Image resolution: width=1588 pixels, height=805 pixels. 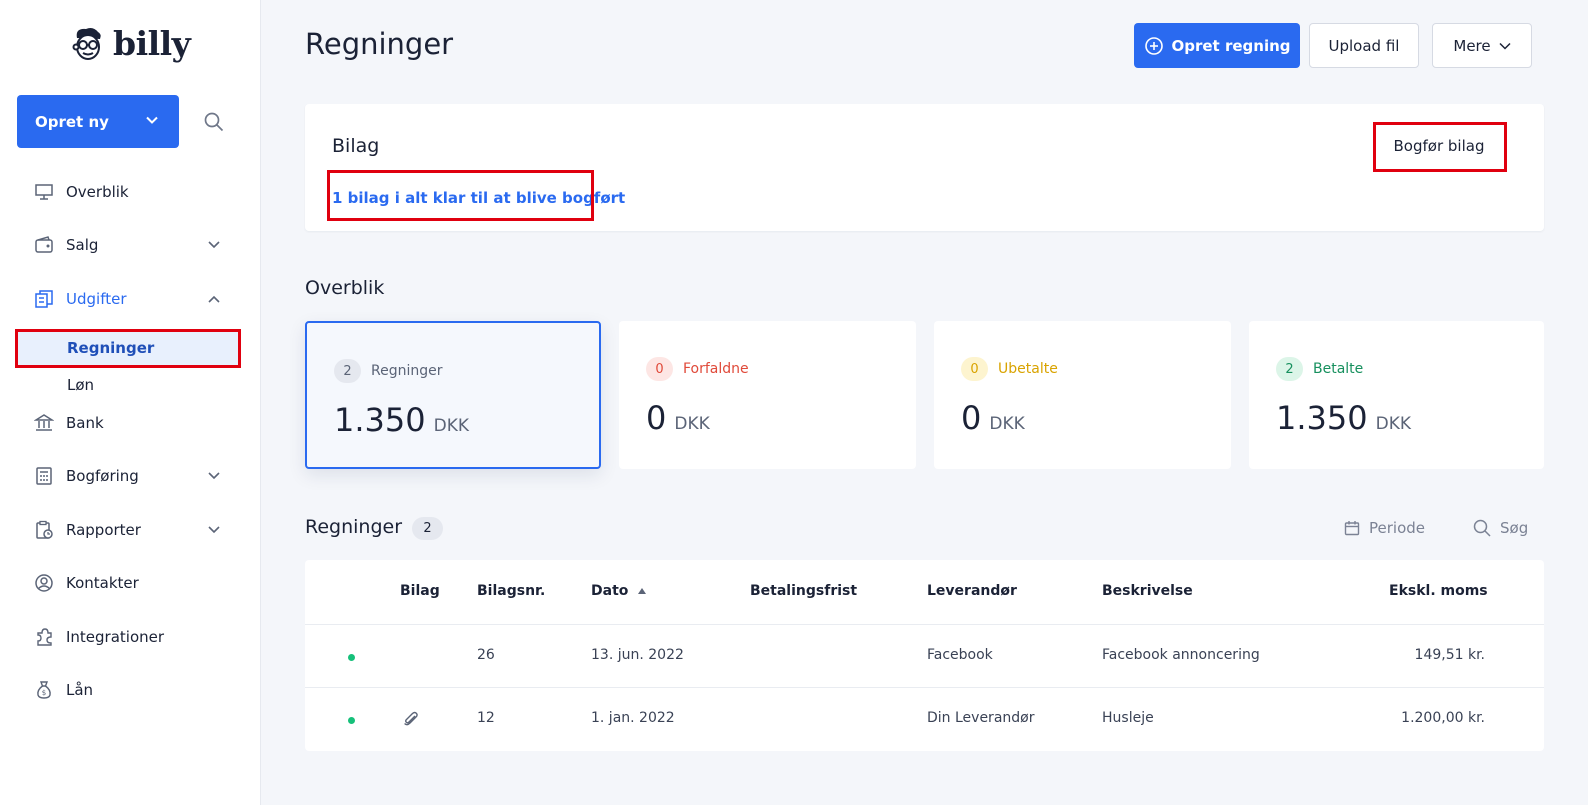 What do you see at coordinates (44, 583) in the screenshot?
I see `user-circle-icon` at bounding box center [44, 583].